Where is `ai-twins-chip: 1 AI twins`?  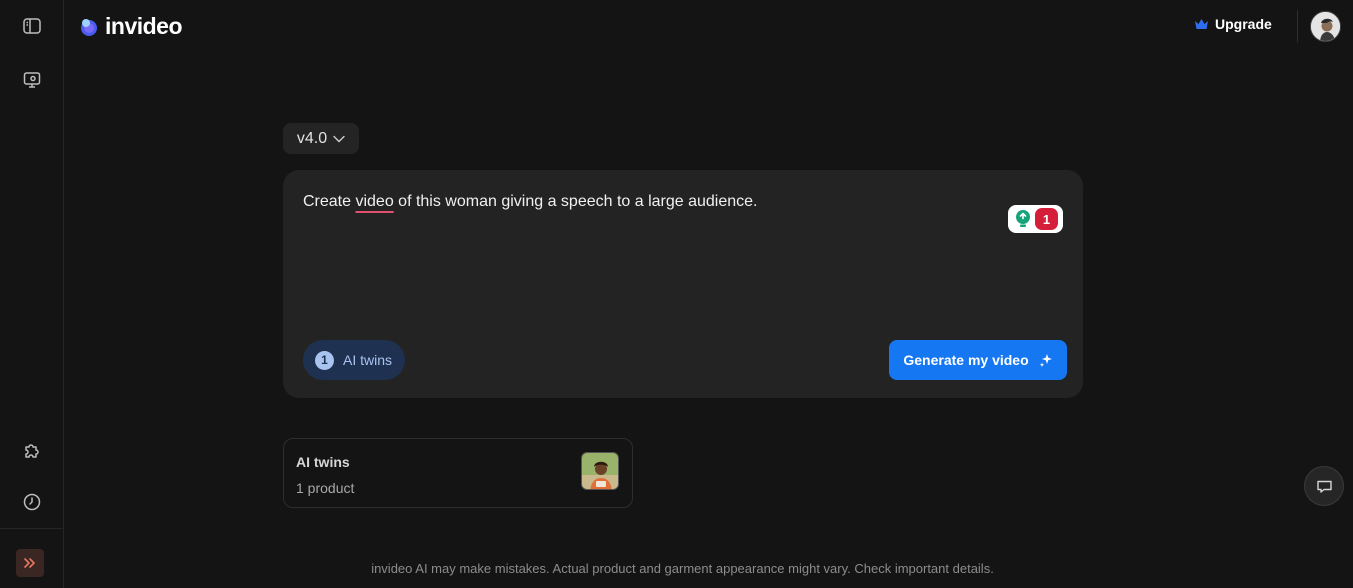 ai-twins-chip: 1 AI twins is located at coordinates (354, 360).